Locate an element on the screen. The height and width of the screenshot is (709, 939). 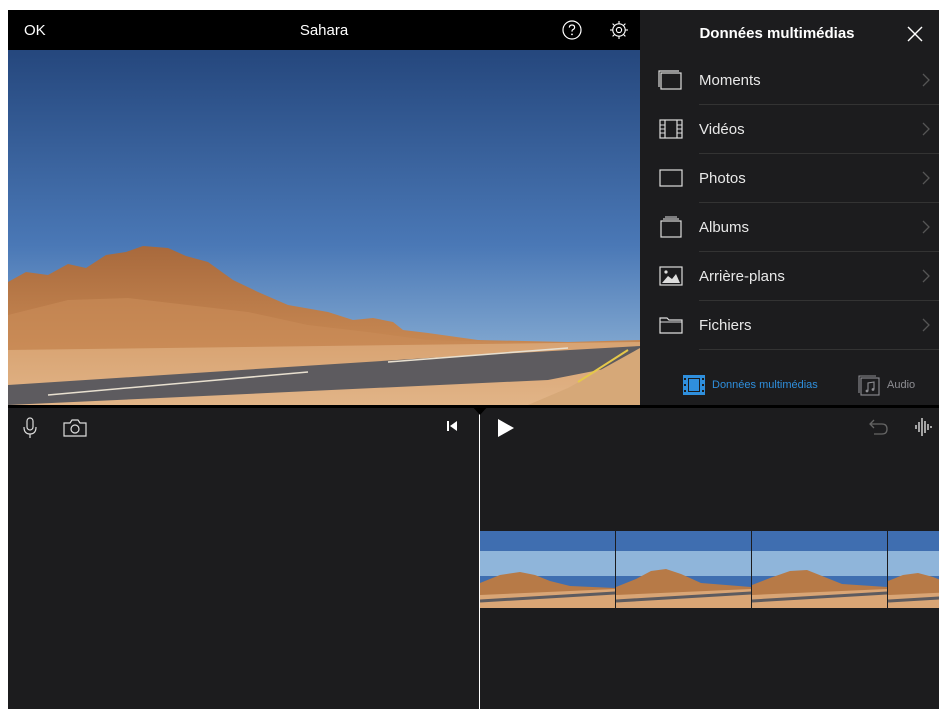
media-item-albums: Albums is located at coordinates (790, 227).